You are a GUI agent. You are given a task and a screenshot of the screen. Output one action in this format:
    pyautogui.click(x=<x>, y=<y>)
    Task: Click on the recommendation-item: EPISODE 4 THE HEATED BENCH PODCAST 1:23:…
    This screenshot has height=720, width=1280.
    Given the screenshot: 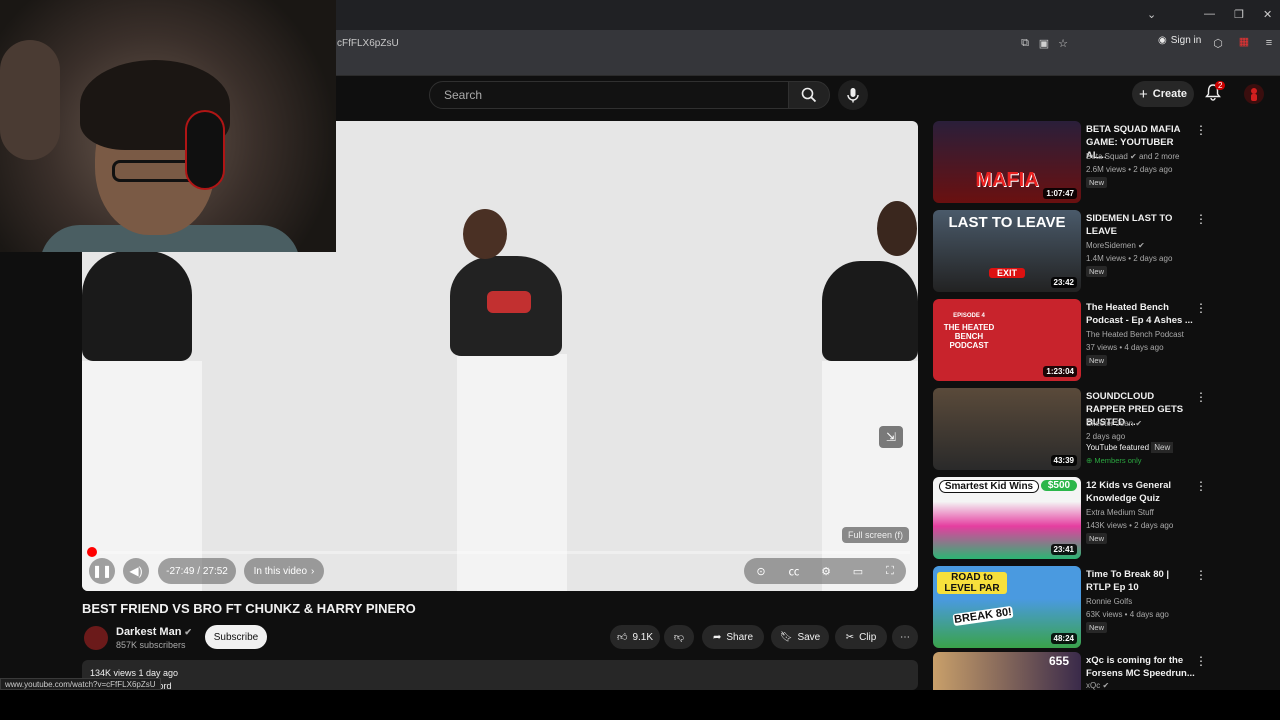 What is the action you would take?
    pyautogui.click(x=1098, y=340)
    